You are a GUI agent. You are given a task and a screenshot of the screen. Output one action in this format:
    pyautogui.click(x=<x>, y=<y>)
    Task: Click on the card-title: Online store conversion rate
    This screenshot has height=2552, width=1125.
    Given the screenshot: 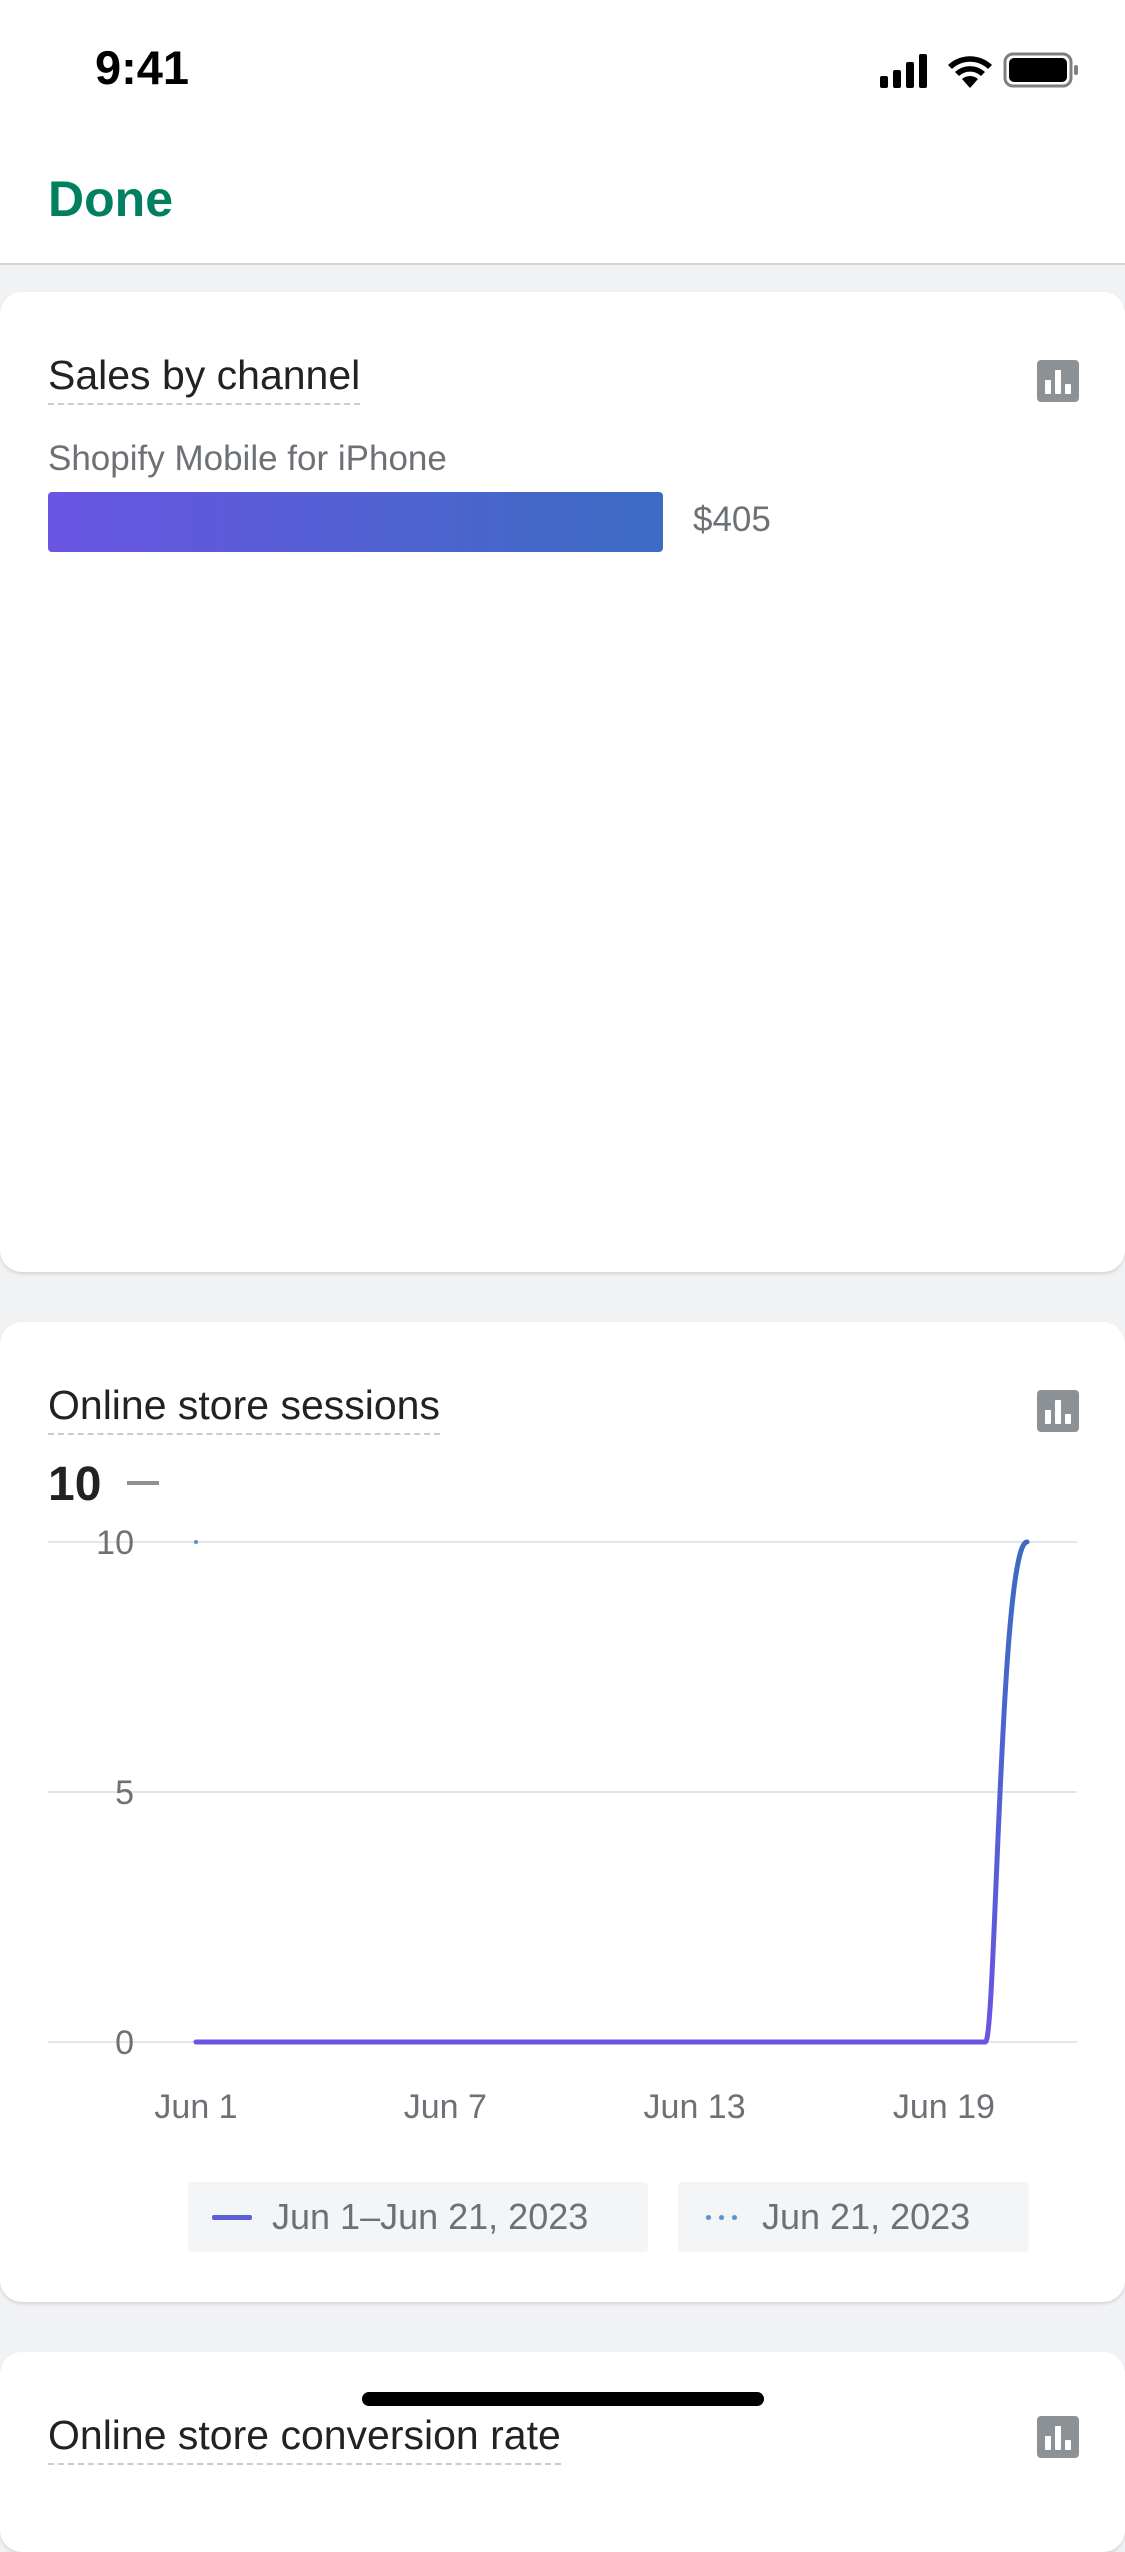 What is the action you would take?
    pyautogui.click(x=304, y=2438)
    